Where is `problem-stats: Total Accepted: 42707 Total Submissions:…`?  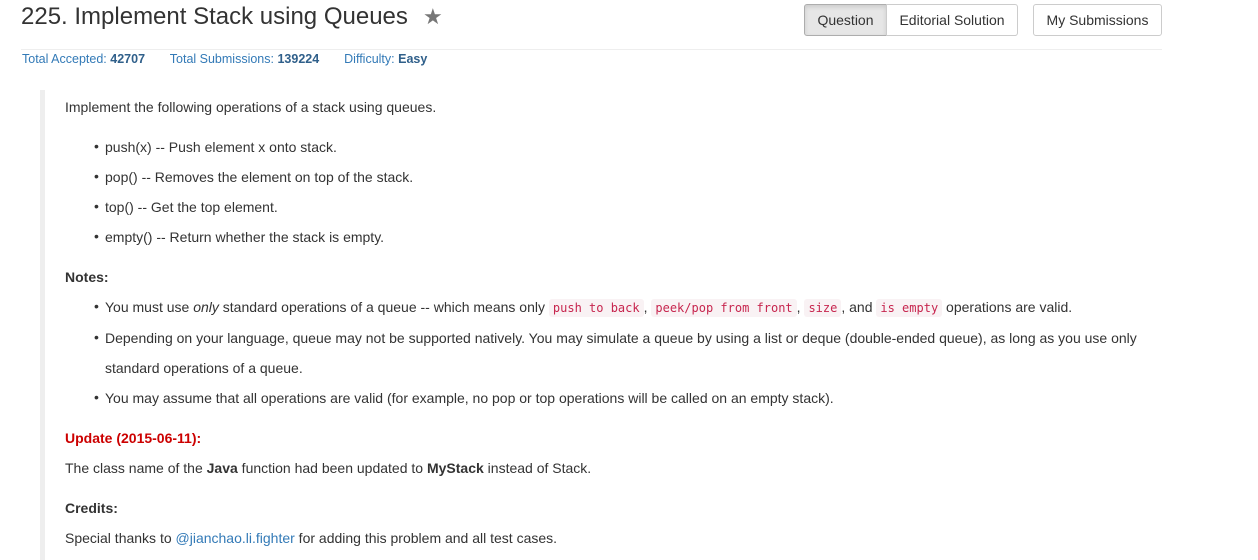 problem-stats: Total Accepted: 42707 Total Submissions:… is located at coordinates (224, 59).